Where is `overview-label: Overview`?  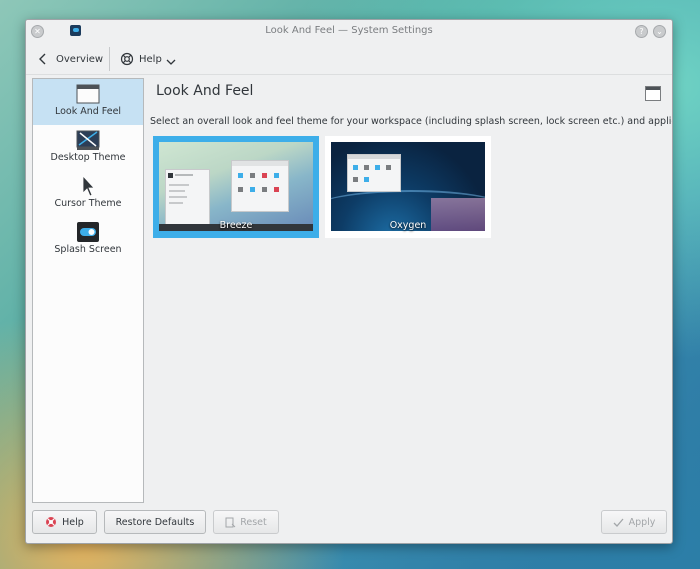 overview-label: Overview is located at coordinates (80, 59).